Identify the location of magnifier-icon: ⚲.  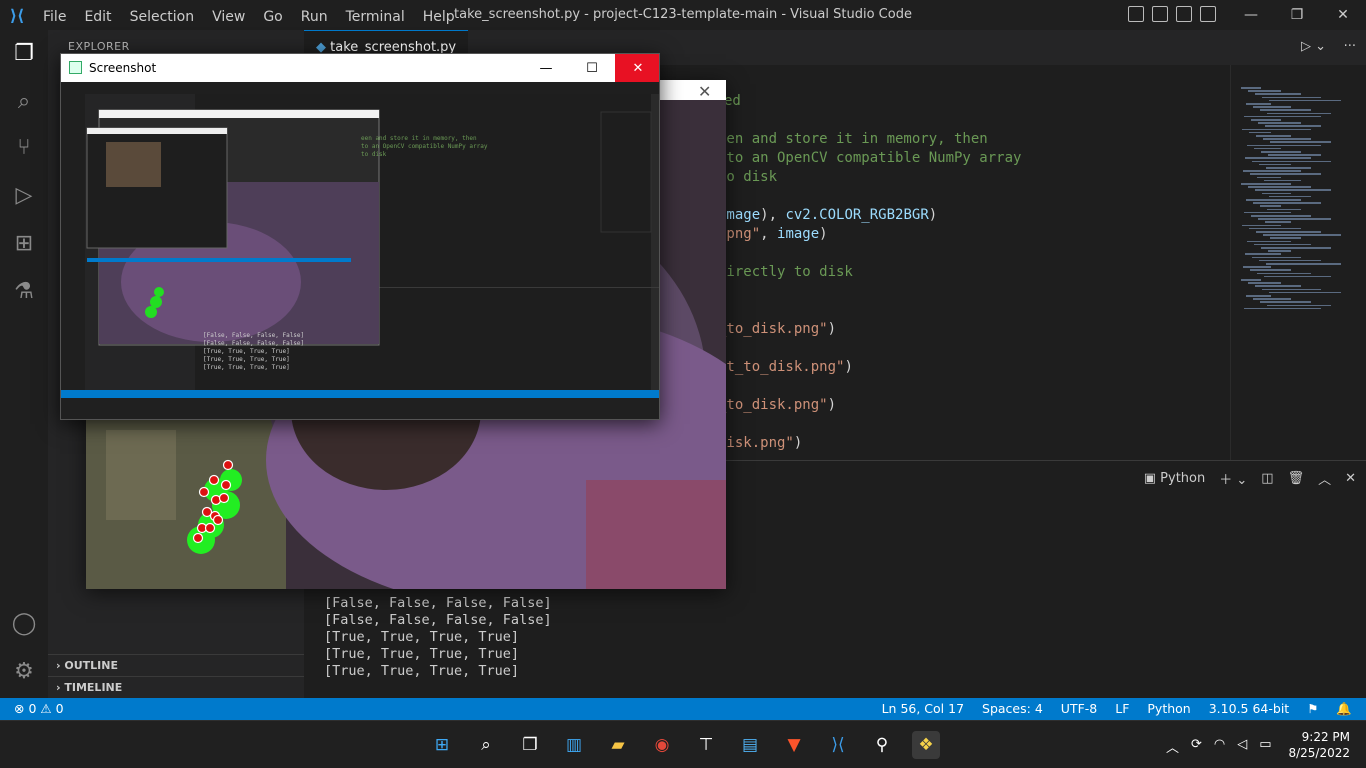
(882, 745).